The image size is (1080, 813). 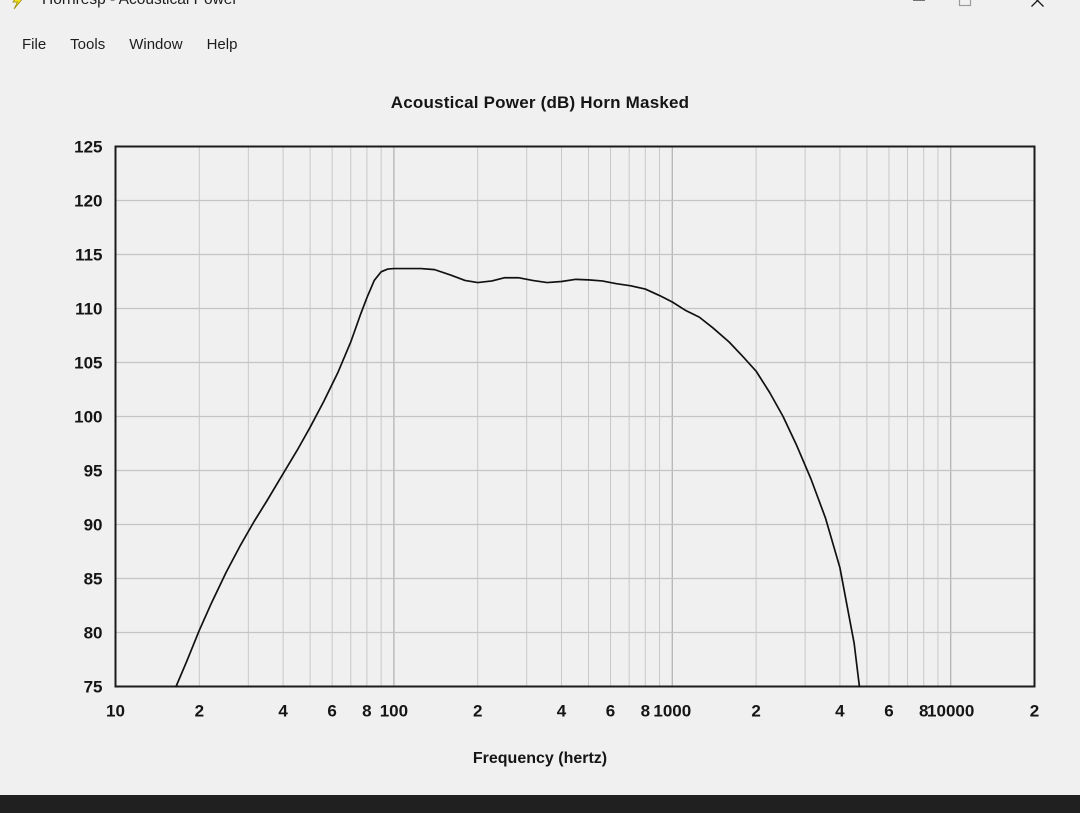 What do you see at coordinates (919, 9) in the screenshot?
I see `minimize-button` at bounding box center [919, 9].